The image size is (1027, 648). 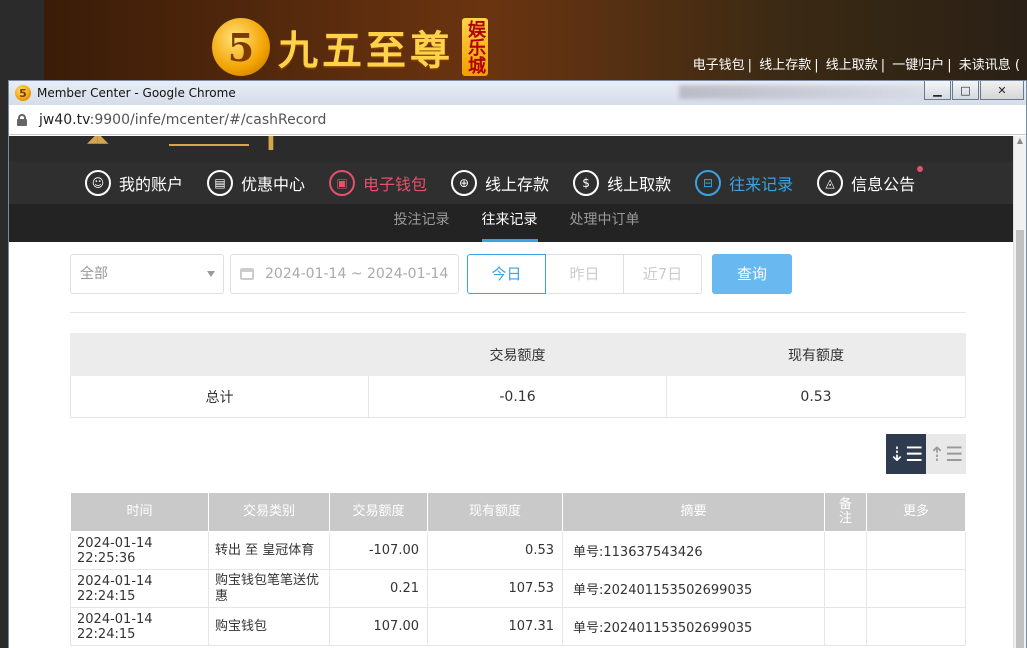 What do you see at coordinates (511, 149) in the screenshot?
I see `site-header-strip: ◢◣ ▐` at bounding box center [511, 149].